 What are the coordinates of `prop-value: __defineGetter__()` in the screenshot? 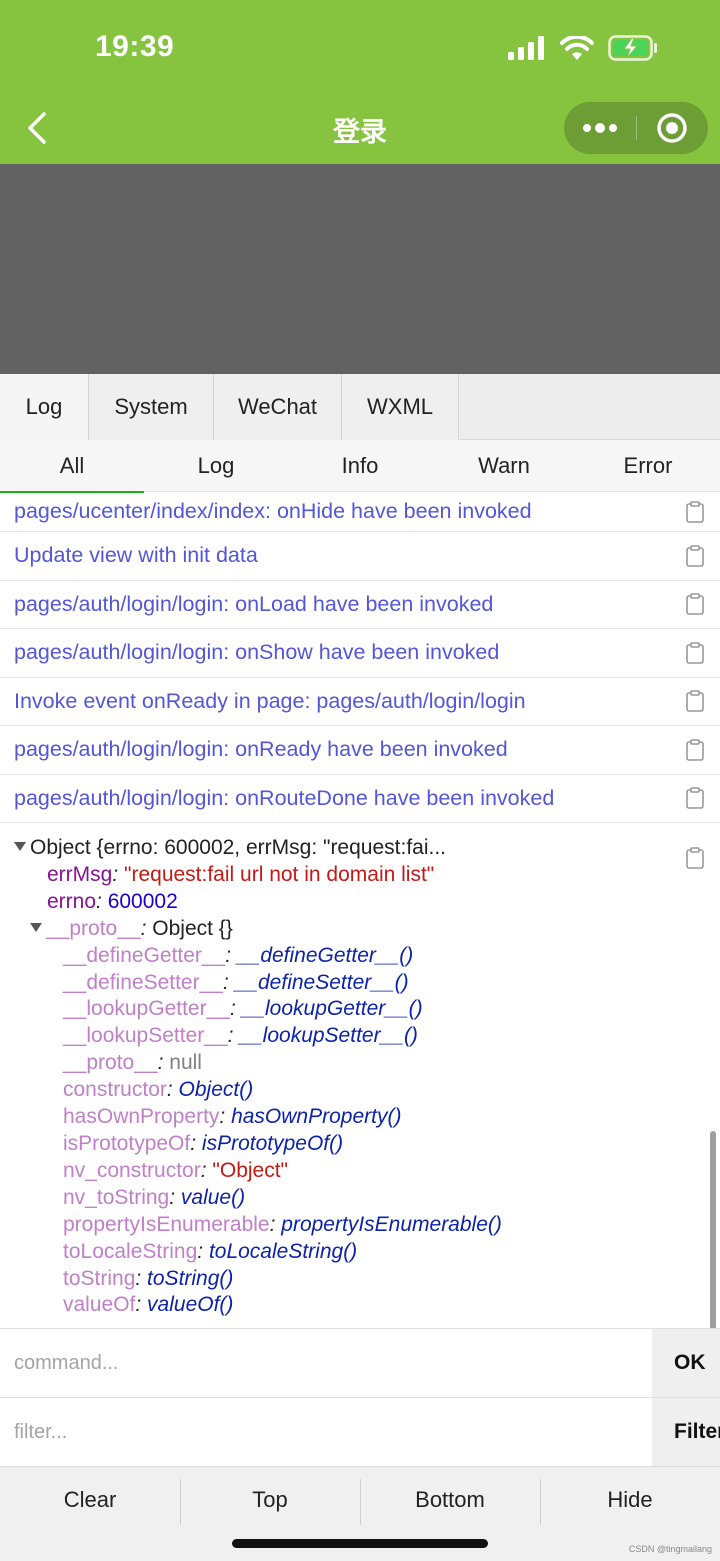 It's located at (325, 955).